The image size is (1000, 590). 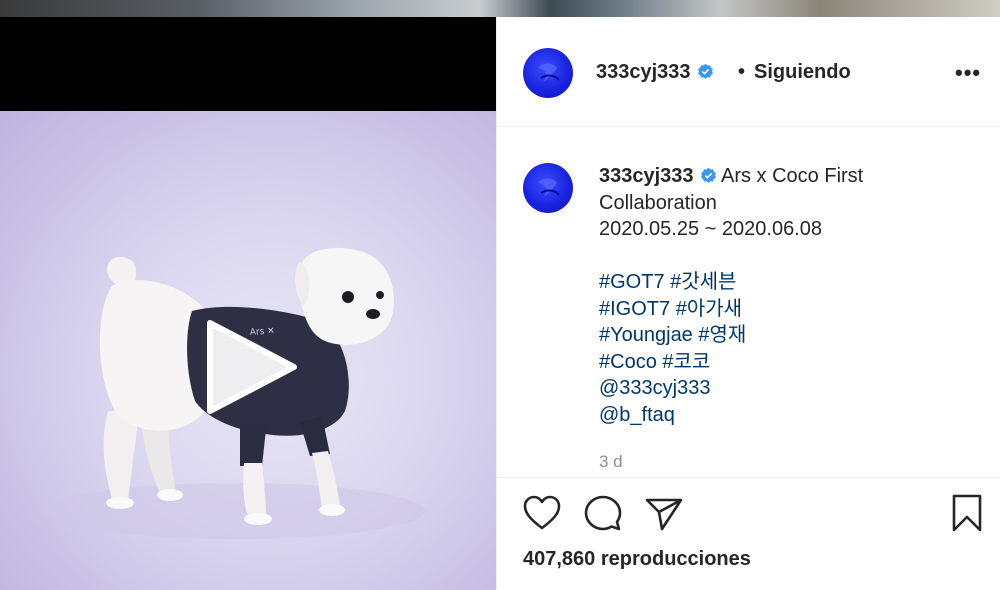 I want to click on caption-title-cont: Collaboration, so click(x=658, y=202).